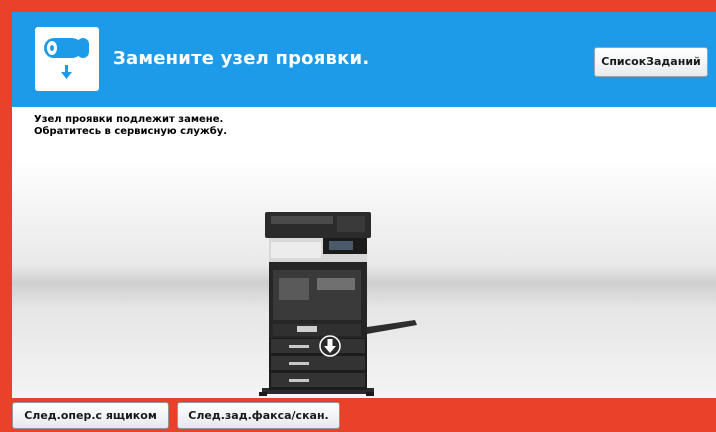 The width and height of the screenshot is (716, 432). What do you see at coordinates (90, 415) in the screenshot?
I see `next-tray-operation-button: След.опер.с ящиком` at bounding box center [90, 415].